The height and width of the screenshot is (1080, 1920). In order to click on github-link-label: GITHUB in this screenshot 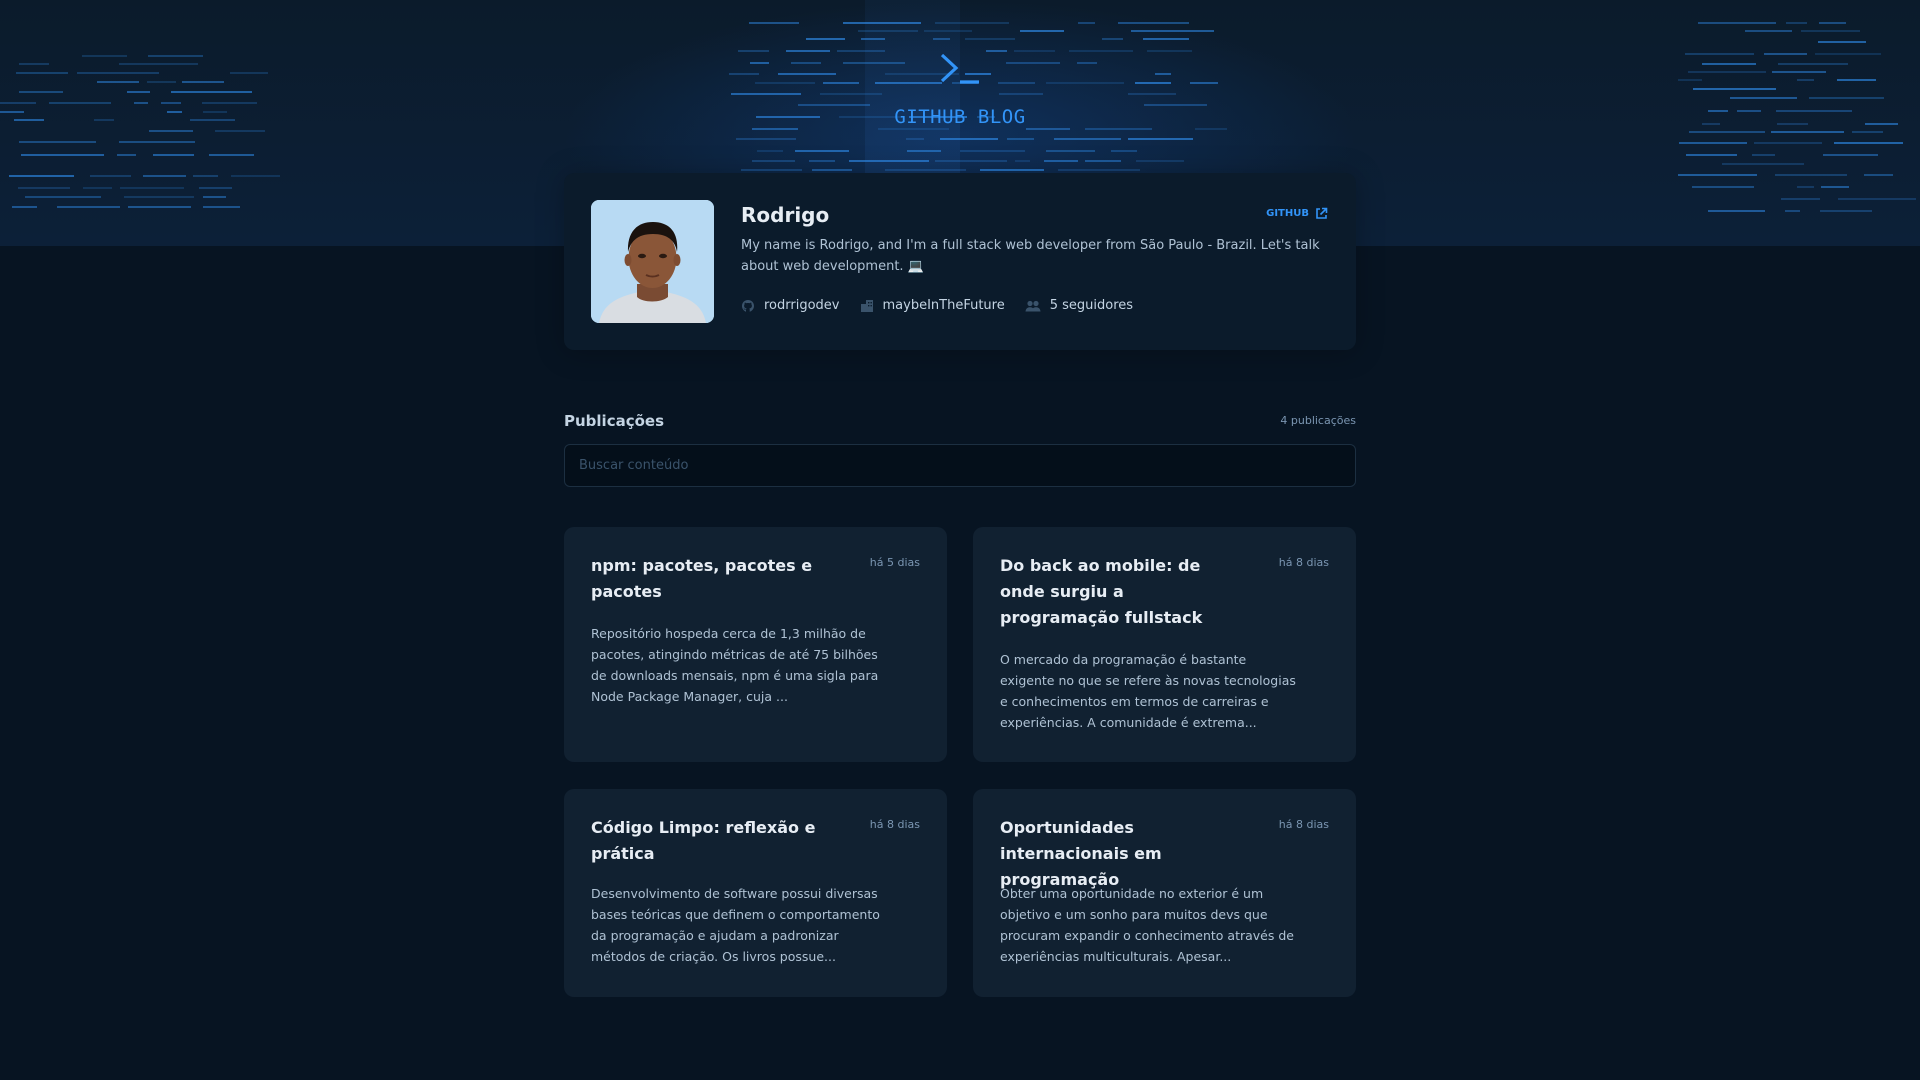, I will do `click(1287, 213)`.